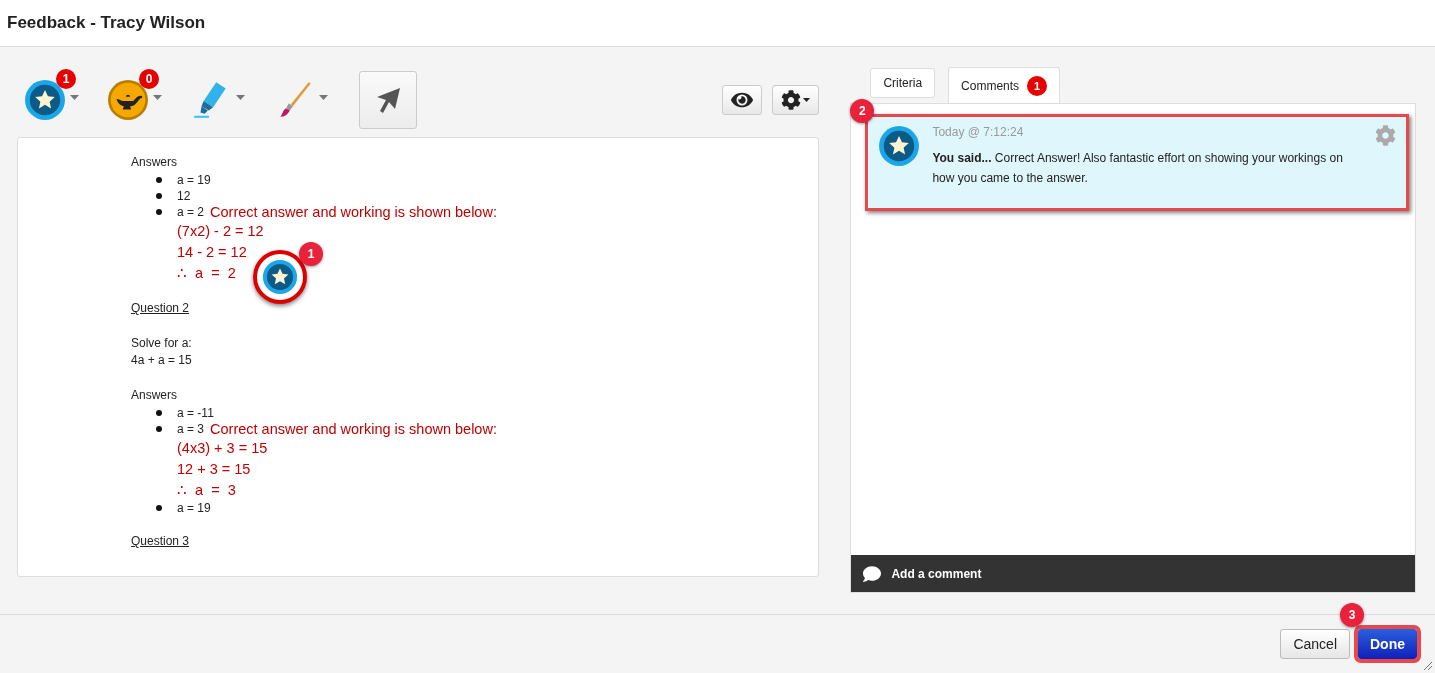 The image size is (1435, 673). What do you see at coordinates (872, 573) in the screenshot?
I see `speech-bubble-icon` at bounding box center [872, 573].